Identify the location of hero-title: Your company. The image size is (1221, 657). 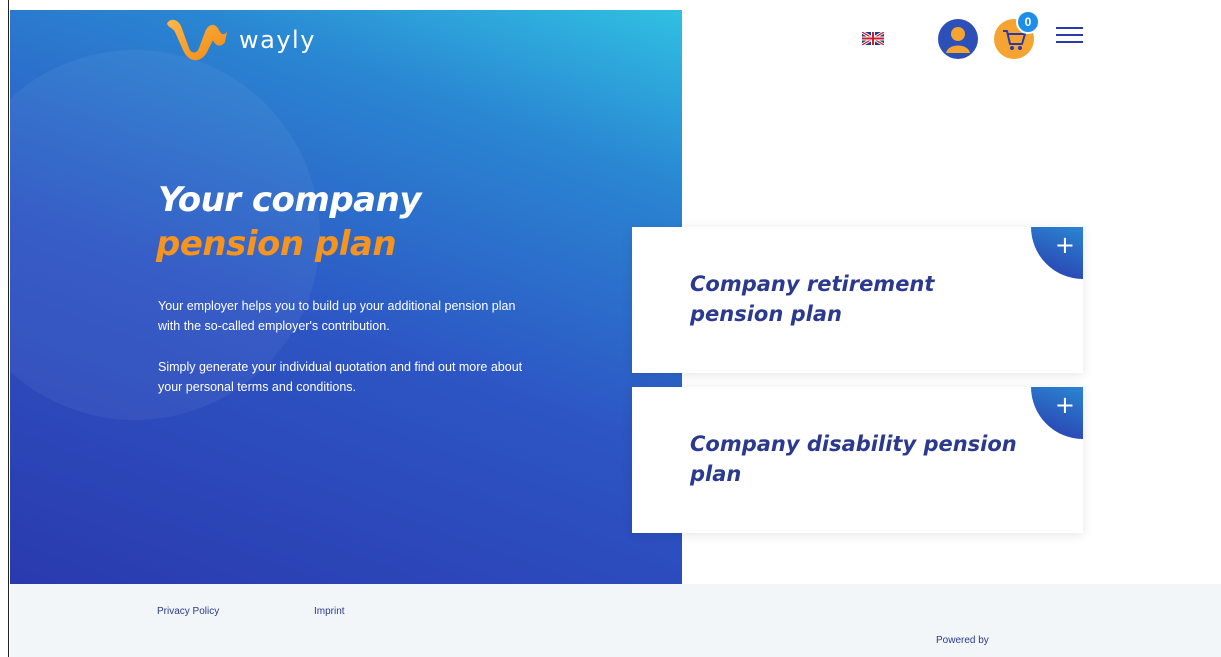
(290, 200).